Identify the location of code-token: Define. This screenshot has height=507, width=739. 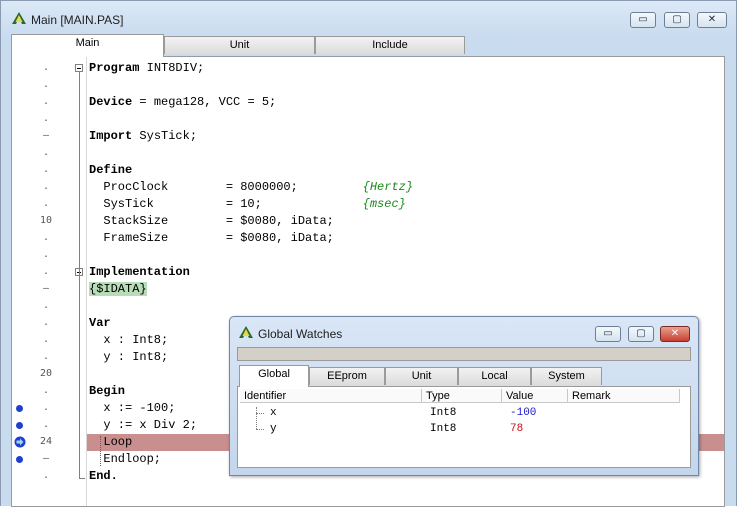
(111, 170).